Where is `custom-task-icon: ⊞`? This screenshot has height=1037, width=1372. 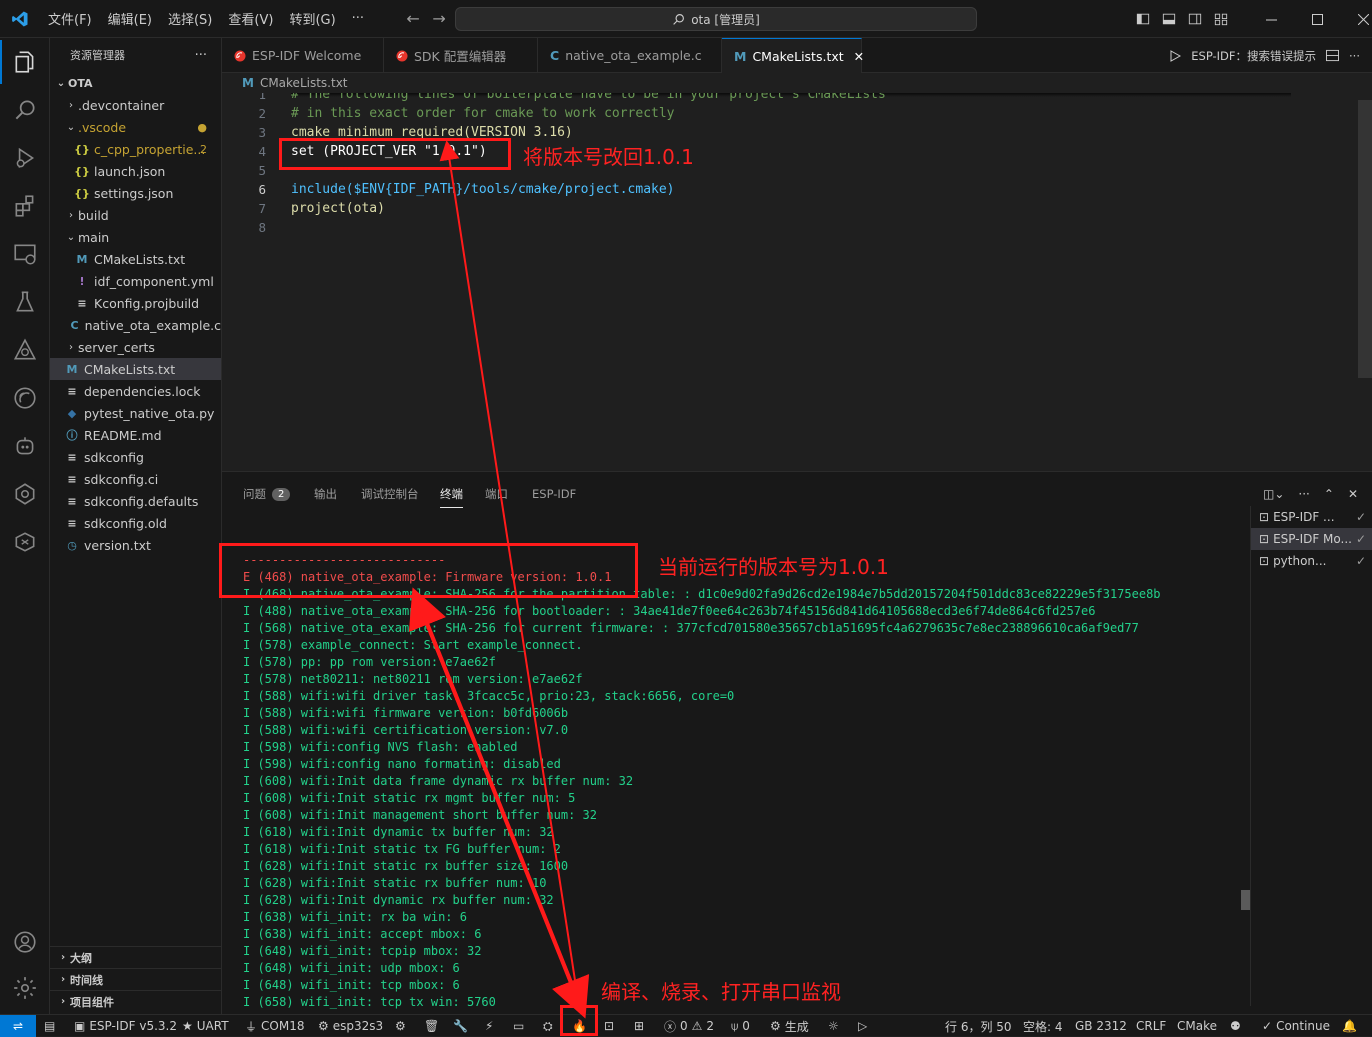 custom-task-icon: ⊞ is located at coordinates (639, 1026).